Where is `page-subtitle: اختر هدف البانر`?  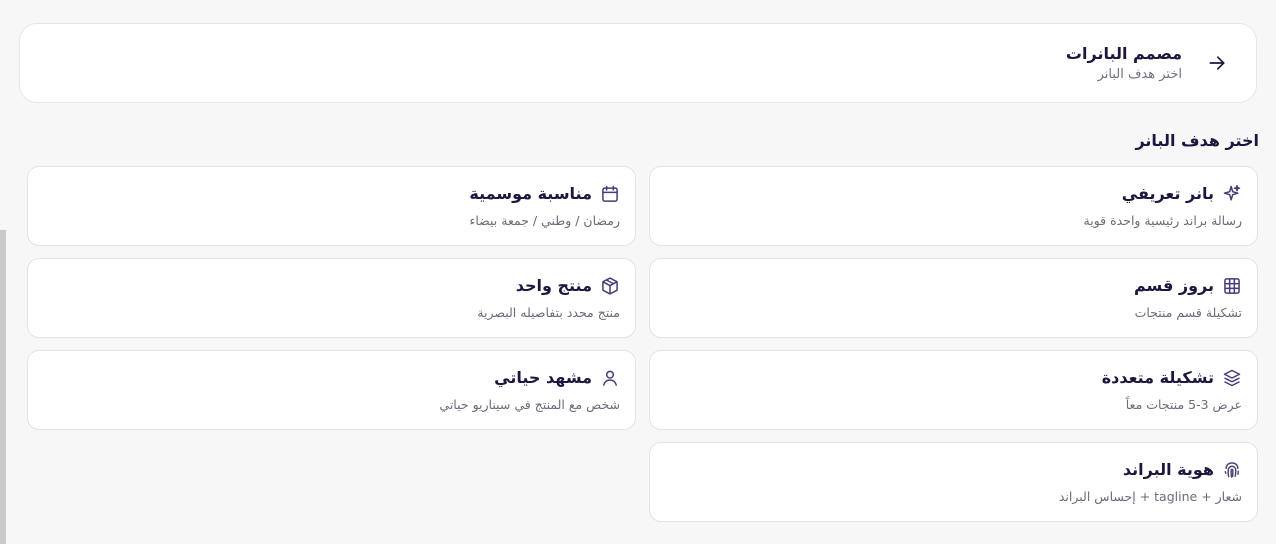 page-subtitle: اختر هدف البانر is located at coordinates (1139, 74).